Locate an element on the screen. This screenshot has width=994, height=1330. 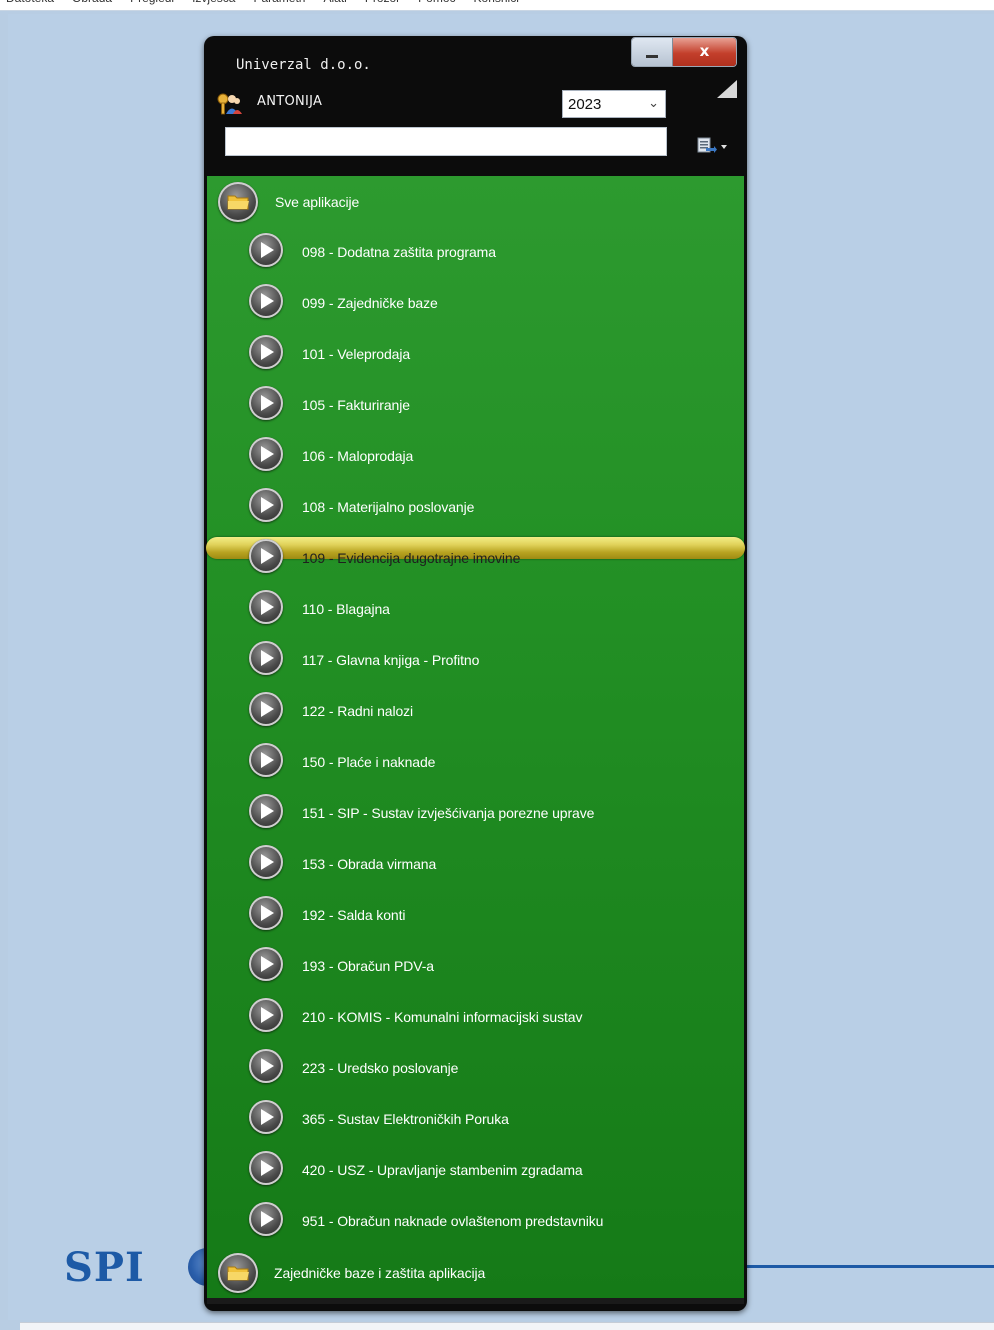
app-item: 153 - Obrada virmana is located at coordinates (475, 864).